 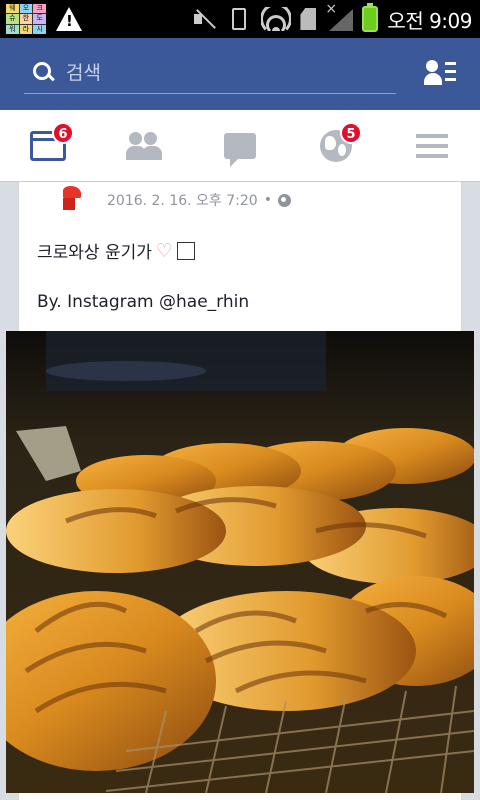 I want to click on app-grid-letter: 라, so click(x=26, y=29).